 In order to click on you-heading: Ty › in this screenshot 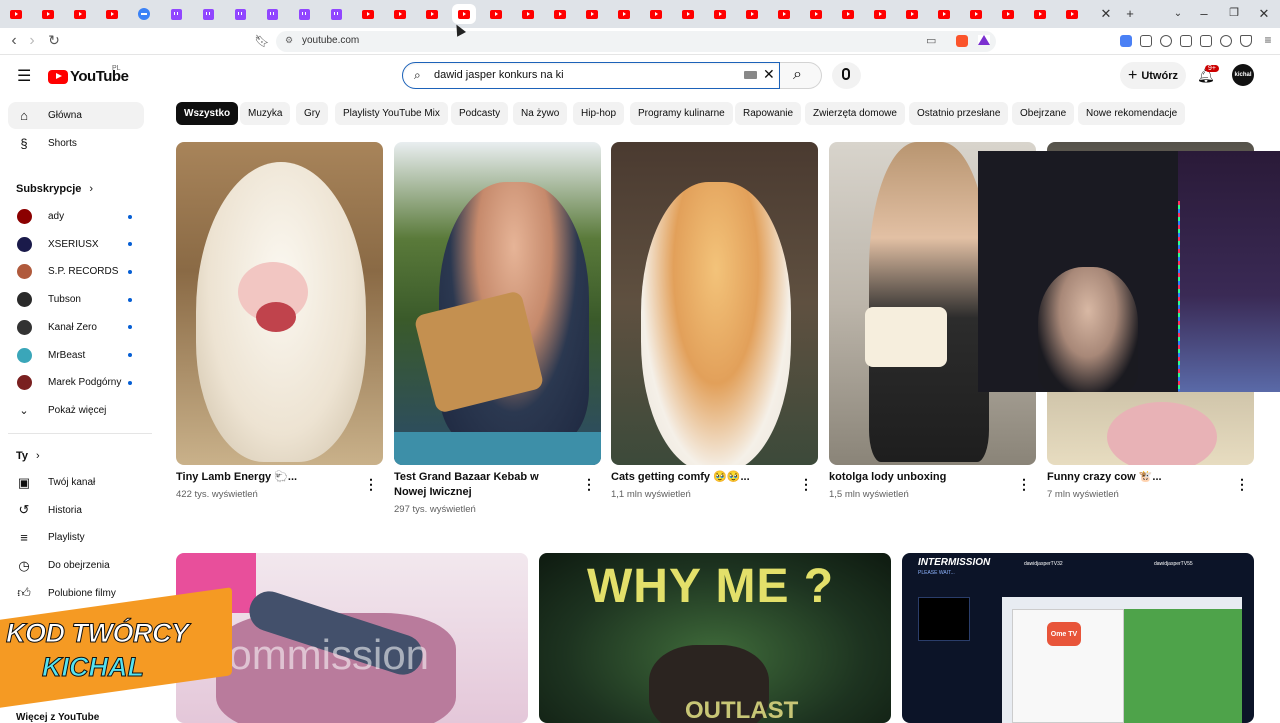, I will do `click(28, 456)`.